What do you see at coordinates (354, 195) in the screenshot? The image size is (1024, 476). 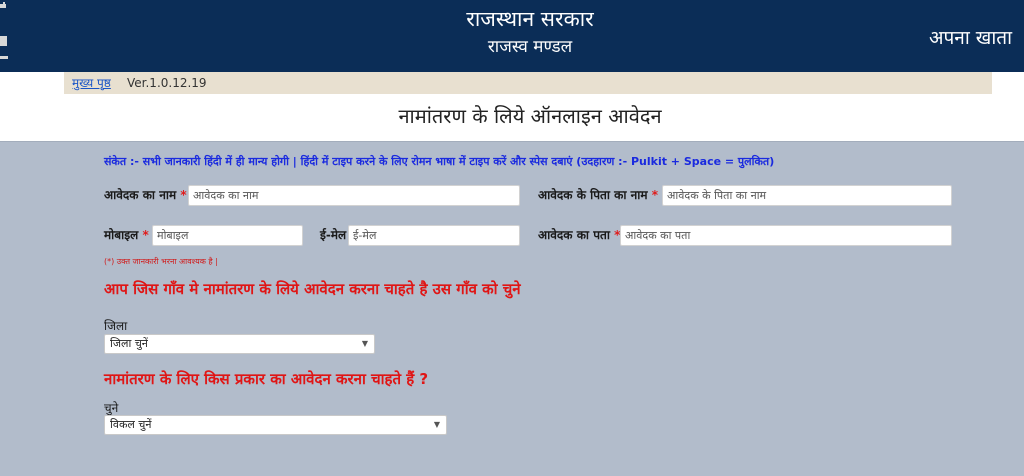 I see `applicant-name-input` at bounding box center [354, 195].